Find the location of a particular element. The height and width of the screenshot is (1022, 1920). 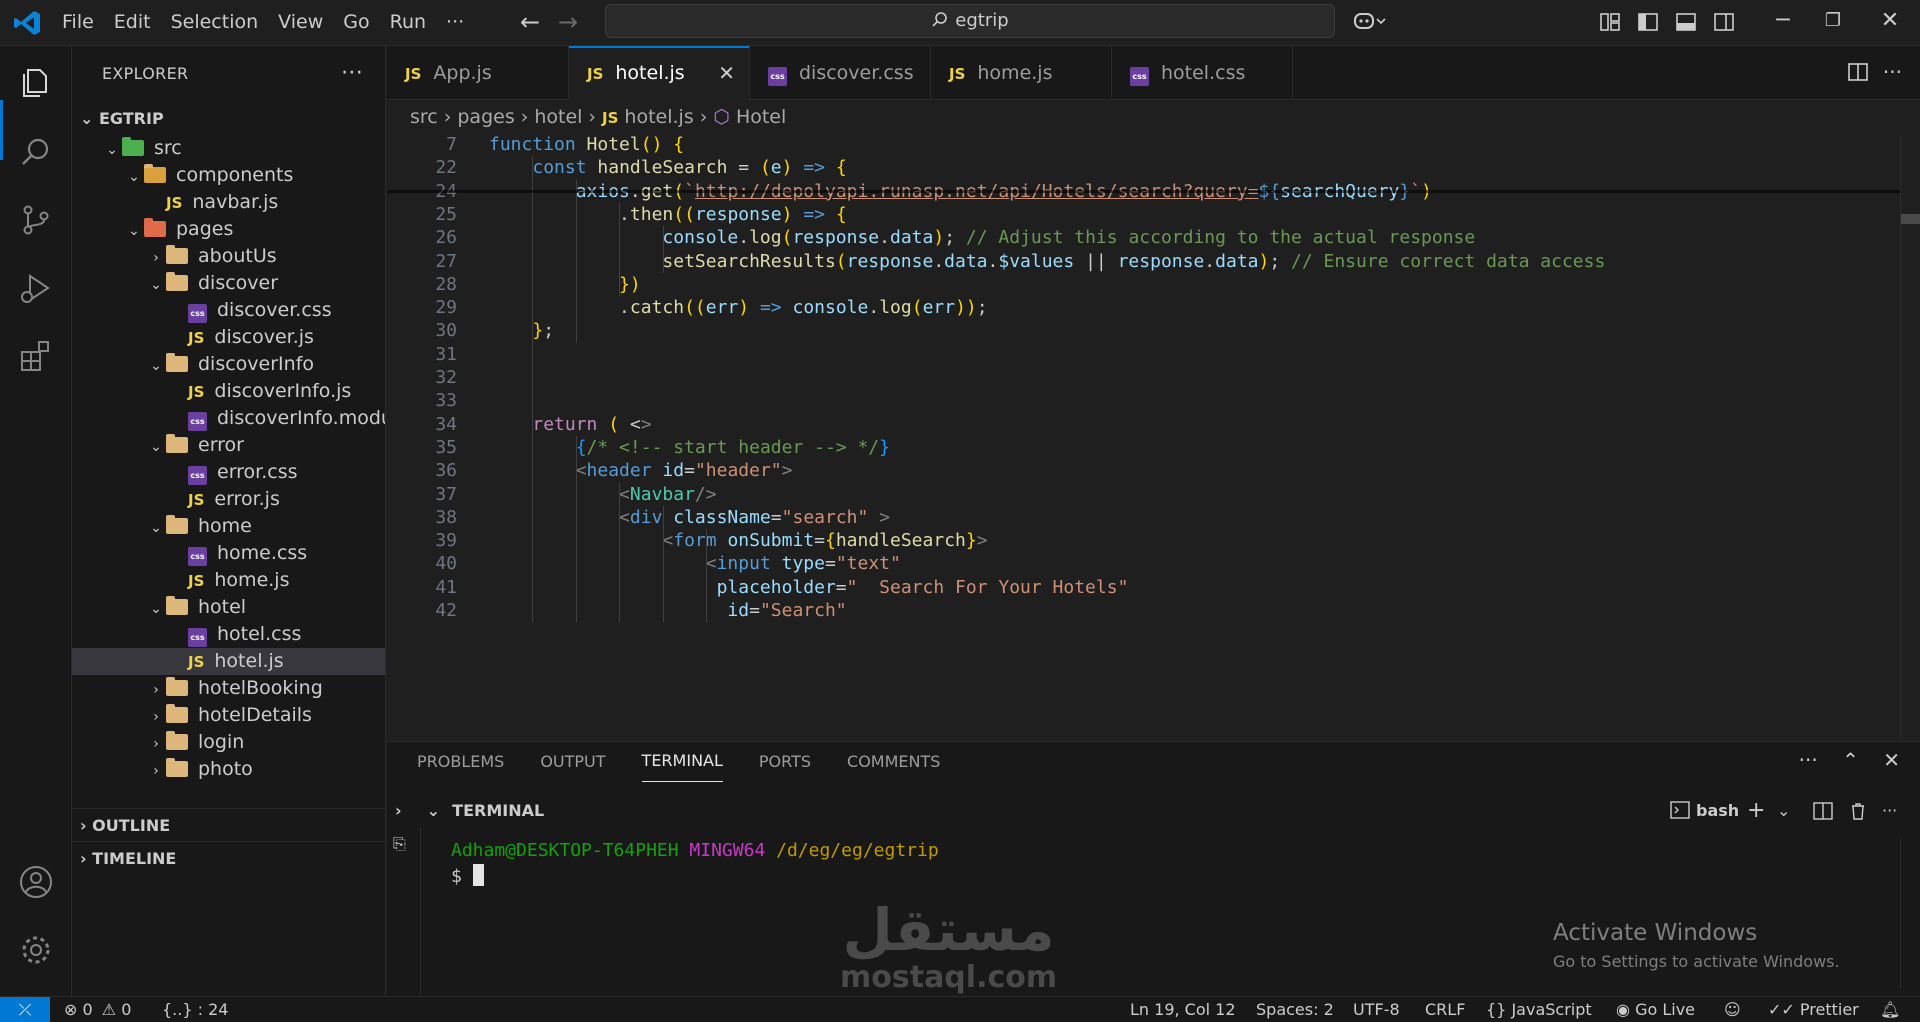

outline-section: › OUTLINE is located at coordinates (228, 824).